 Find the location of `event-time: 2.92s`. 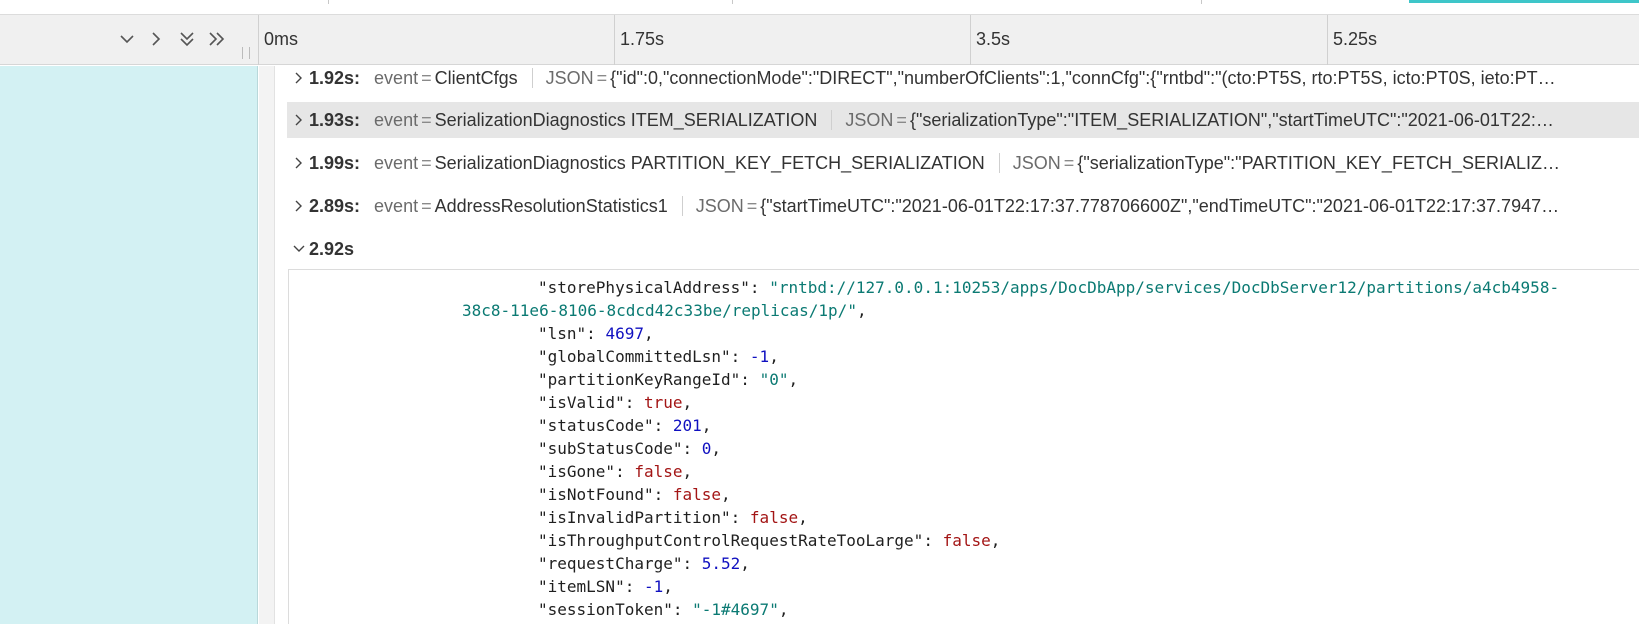

event-time: 2.92s is located at coordinates (332, 248).